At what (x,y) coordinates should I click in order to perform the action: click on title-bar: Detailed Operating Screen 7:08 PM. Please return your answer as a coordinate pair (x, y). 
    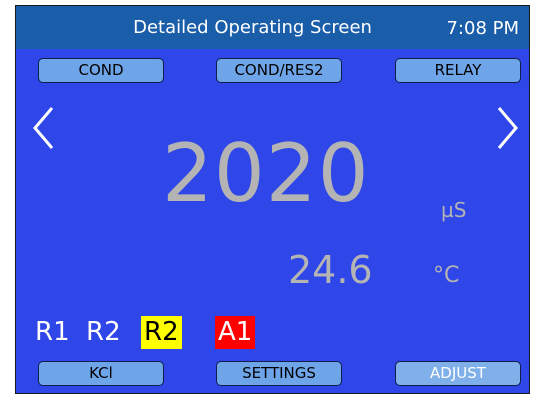
    Looking at the image, I should click on (272, 27).